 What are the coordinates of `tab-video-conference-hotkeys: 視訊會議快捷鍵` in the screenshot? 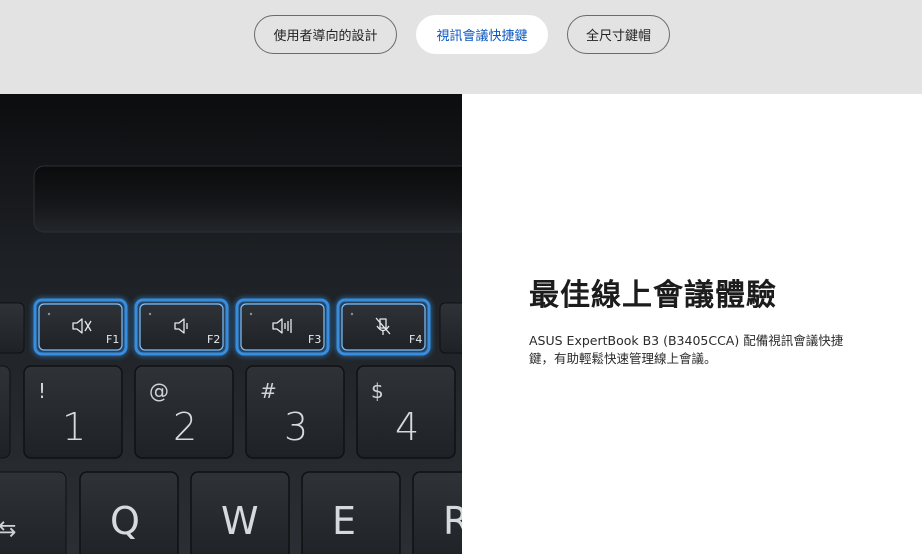 It's located at (482, 34).